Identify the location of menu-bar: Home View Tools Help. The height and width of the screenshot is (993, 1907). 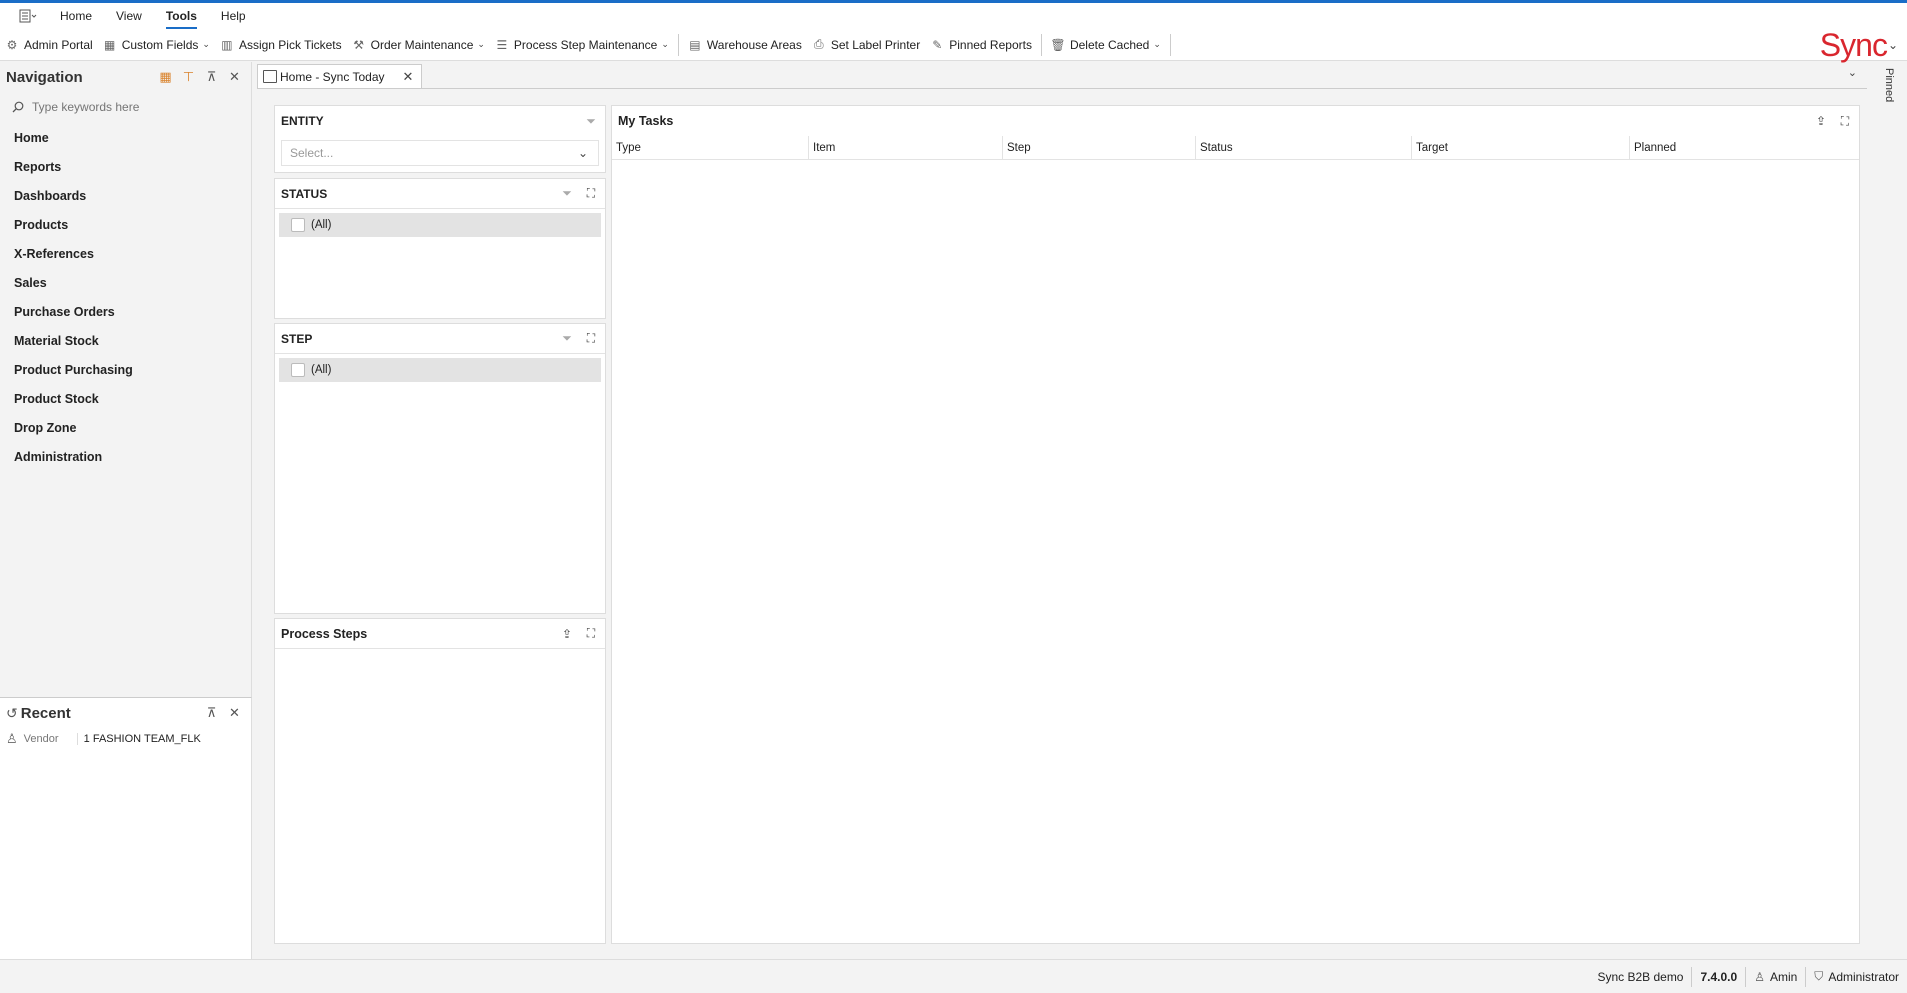
(953, 16).